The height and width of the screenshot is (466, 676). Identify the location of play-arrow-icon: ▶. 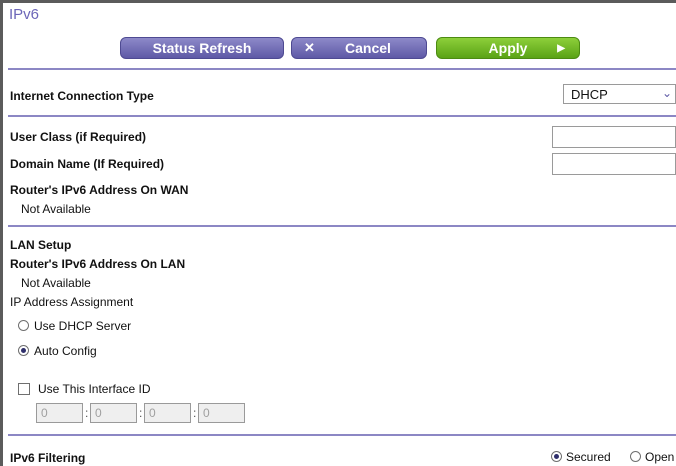
(561, 48).